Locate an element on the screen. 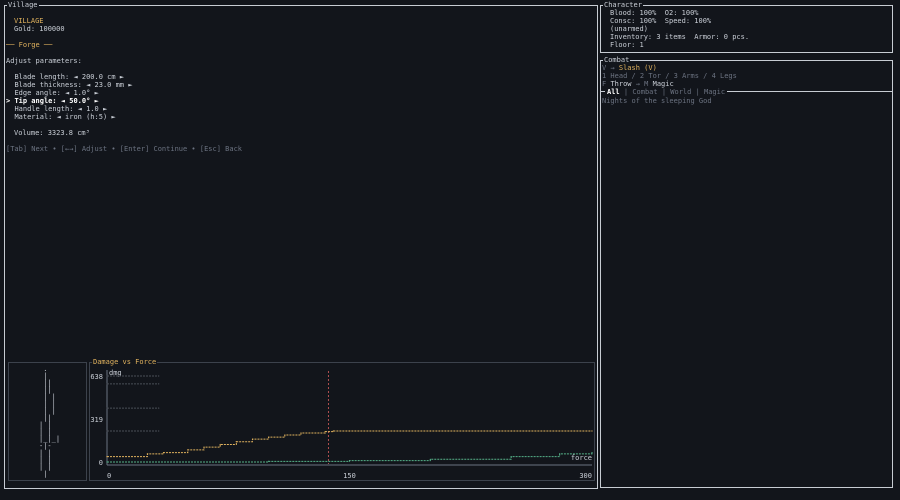  chart-y-tick-label: 319 is located at coordinates (96, 420).